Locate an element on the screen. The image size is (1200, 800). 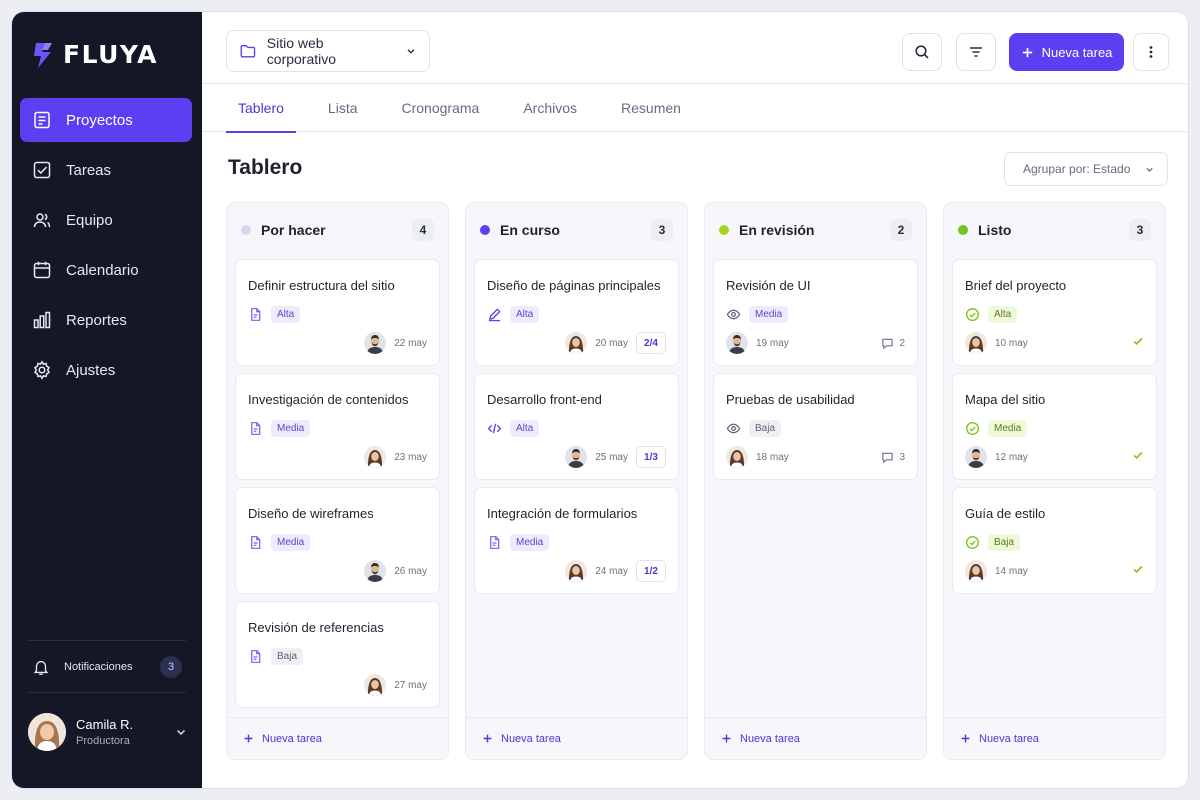
subtask-progress: 1/3 is located at coordinates (651, 457).